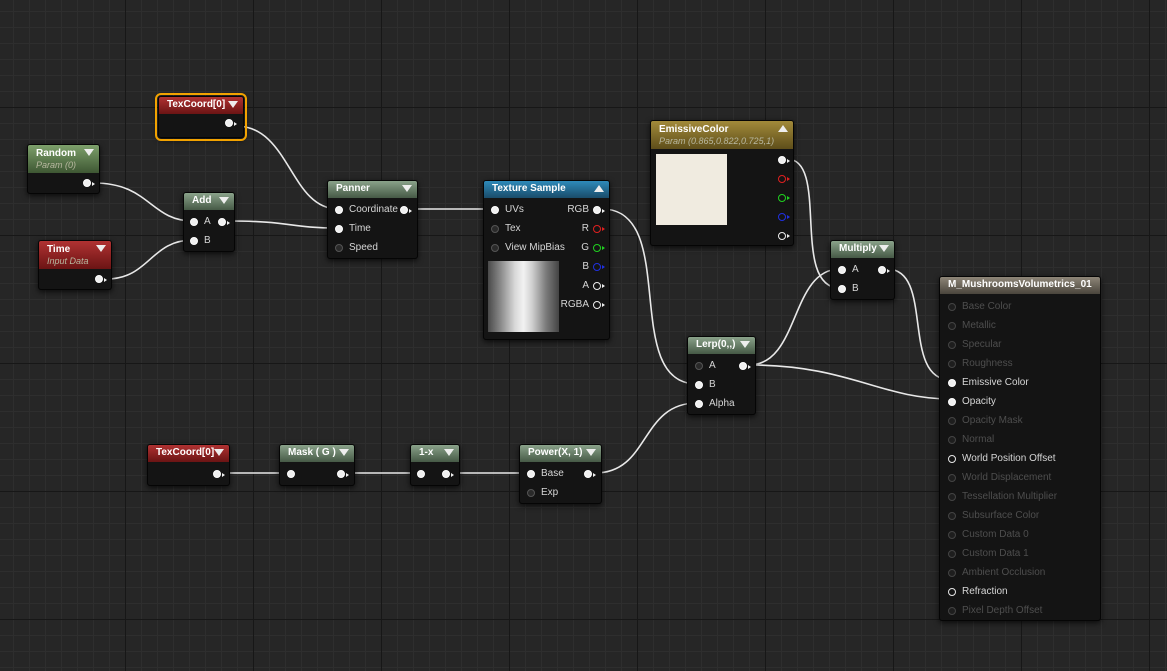  What do you see at coordinates (317, 453) in the screenshot?
I see `node-header: Mask ( G )` at bounding box center [317, 453].